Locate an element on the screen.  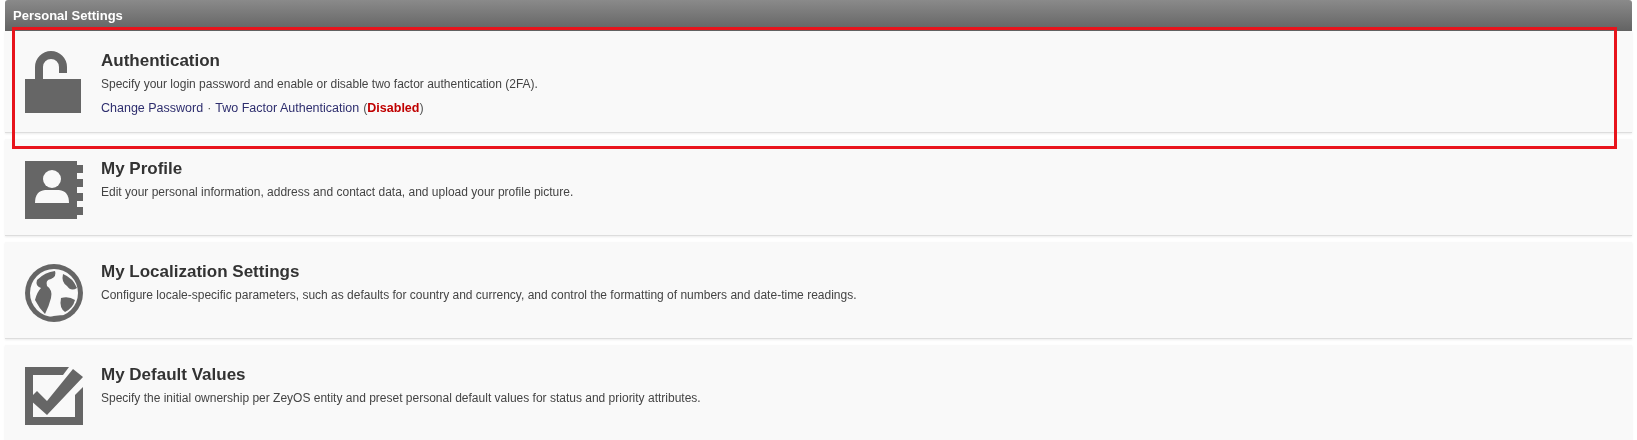
checkbox-icon is located at coordinates (54, 395).